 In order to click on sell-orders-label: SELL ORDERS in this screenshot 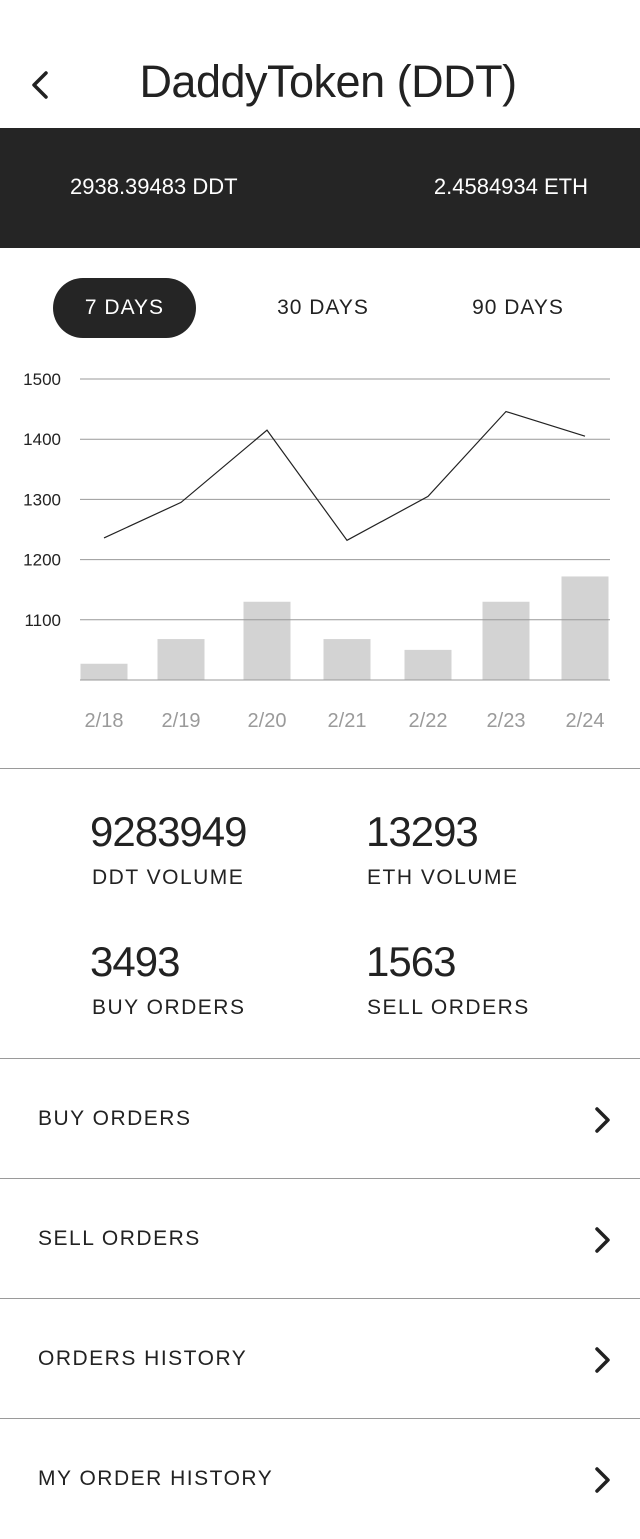, I will do `click(448, 1007)`.